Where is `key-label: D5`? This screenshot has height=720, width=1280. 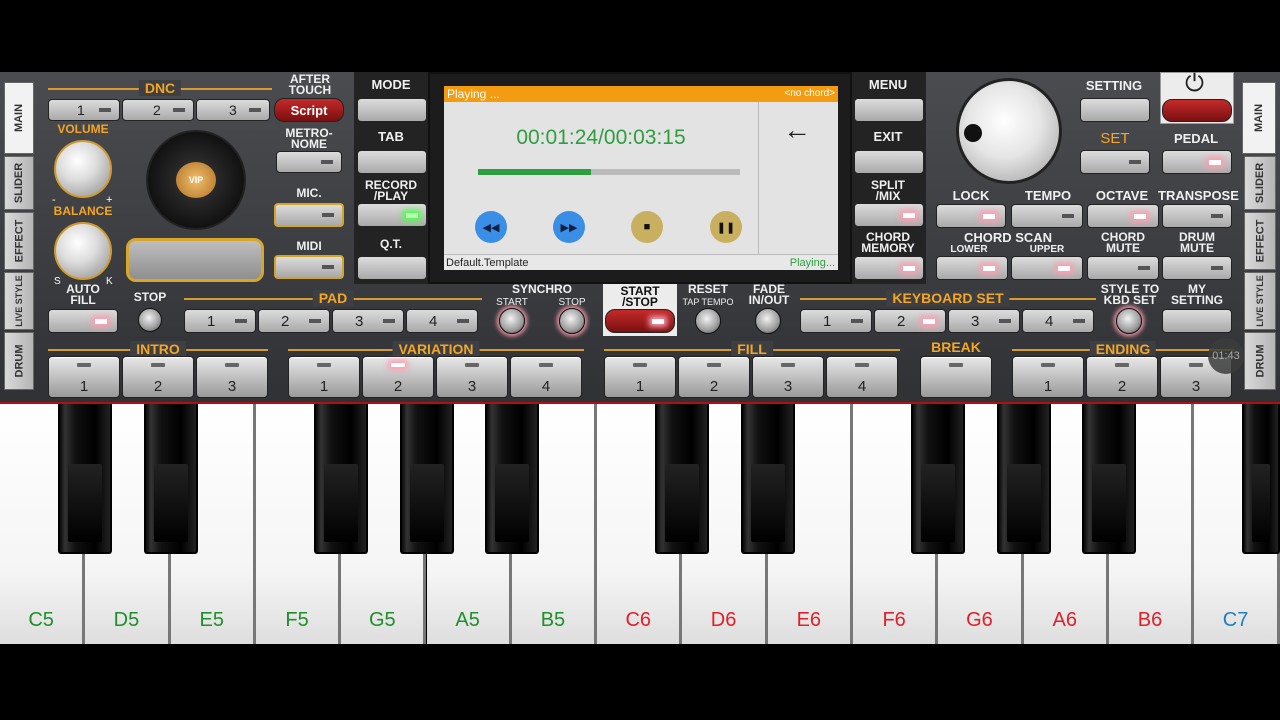
key-label: D5 is located at coordinates (126, 620).